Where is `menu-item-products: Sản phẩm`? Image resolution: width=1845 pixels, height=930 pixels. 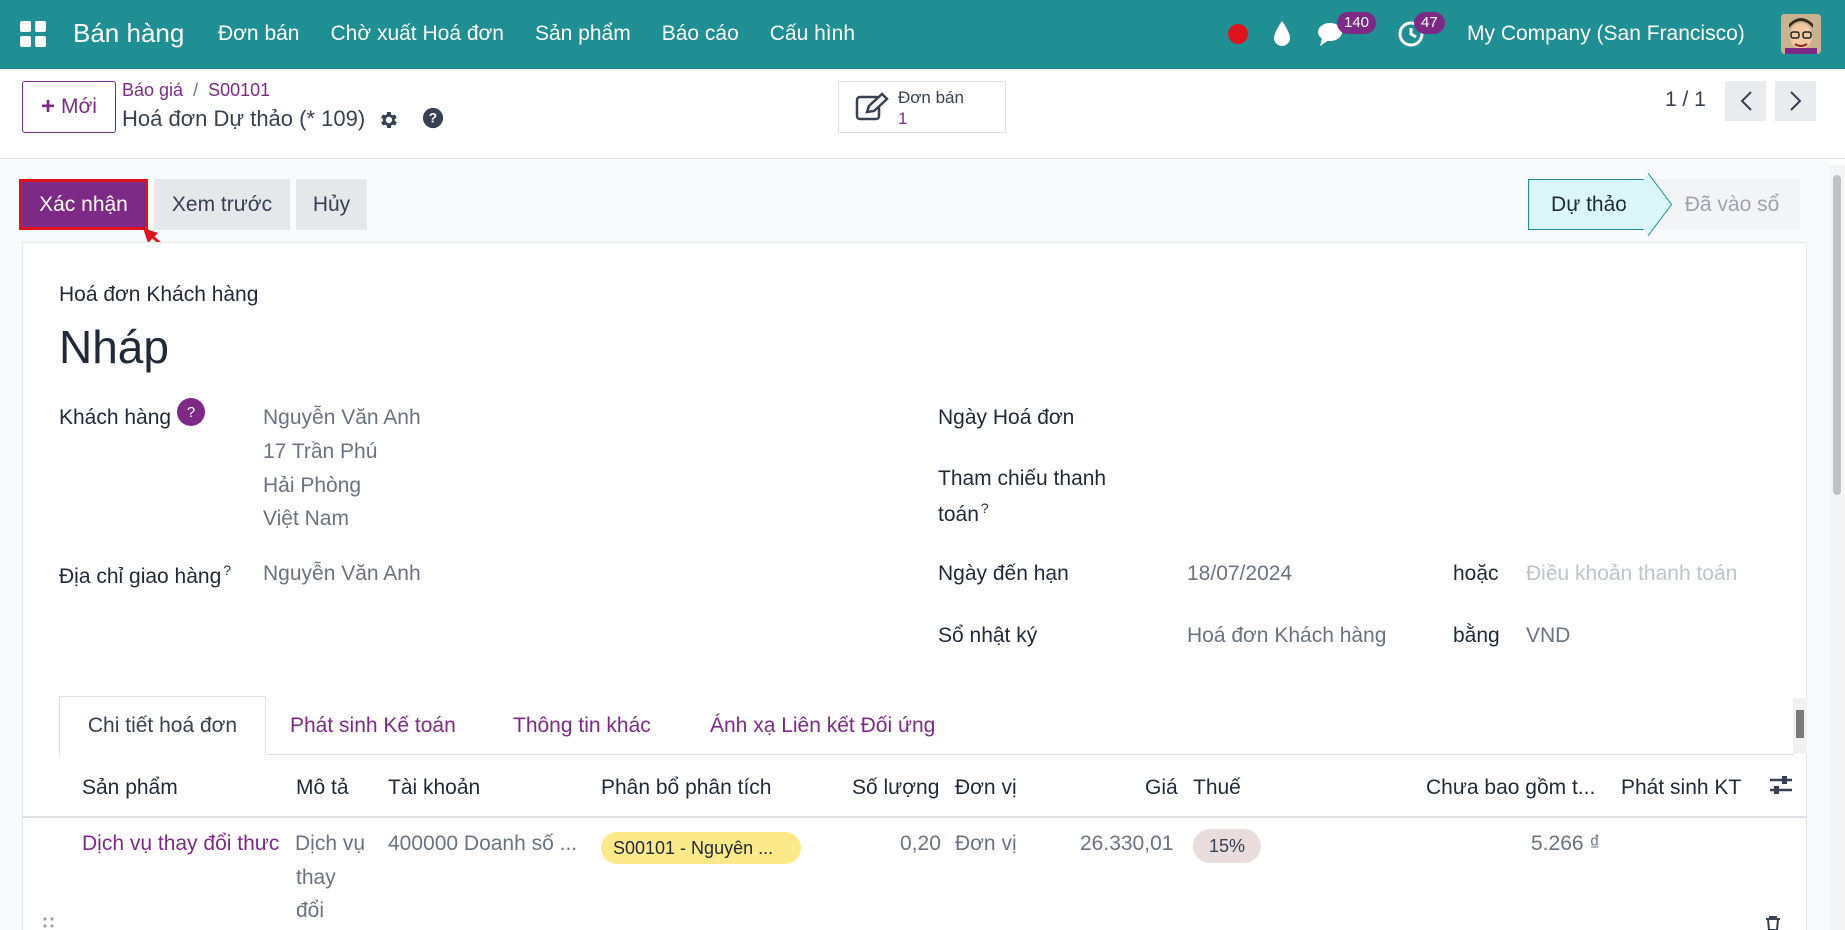 menu-item-products: Sản phẩm is located at coordinates (583, 34).